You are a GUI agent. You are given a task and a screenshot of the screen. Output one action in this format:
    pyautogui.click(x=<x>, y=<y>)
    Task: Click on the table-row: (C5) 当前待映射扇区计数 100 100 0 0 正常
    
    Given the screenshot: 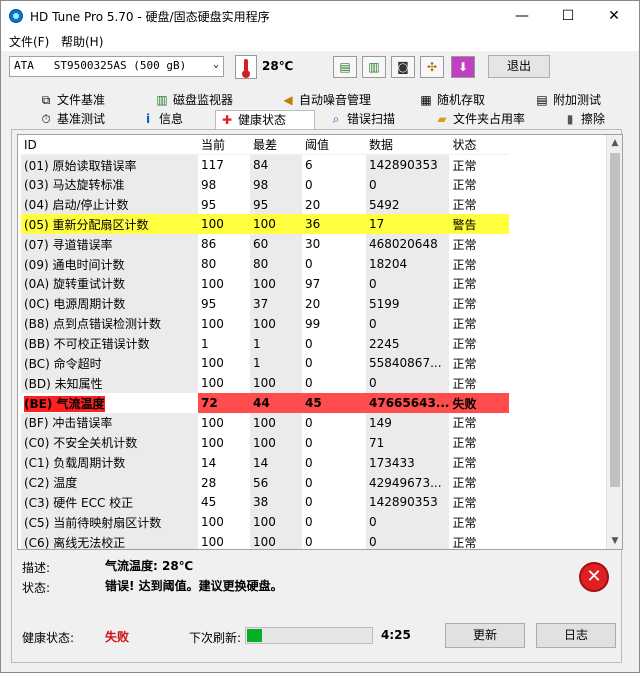 What is the action you would take?
    pyautogui.click(x=265, y=522)
    